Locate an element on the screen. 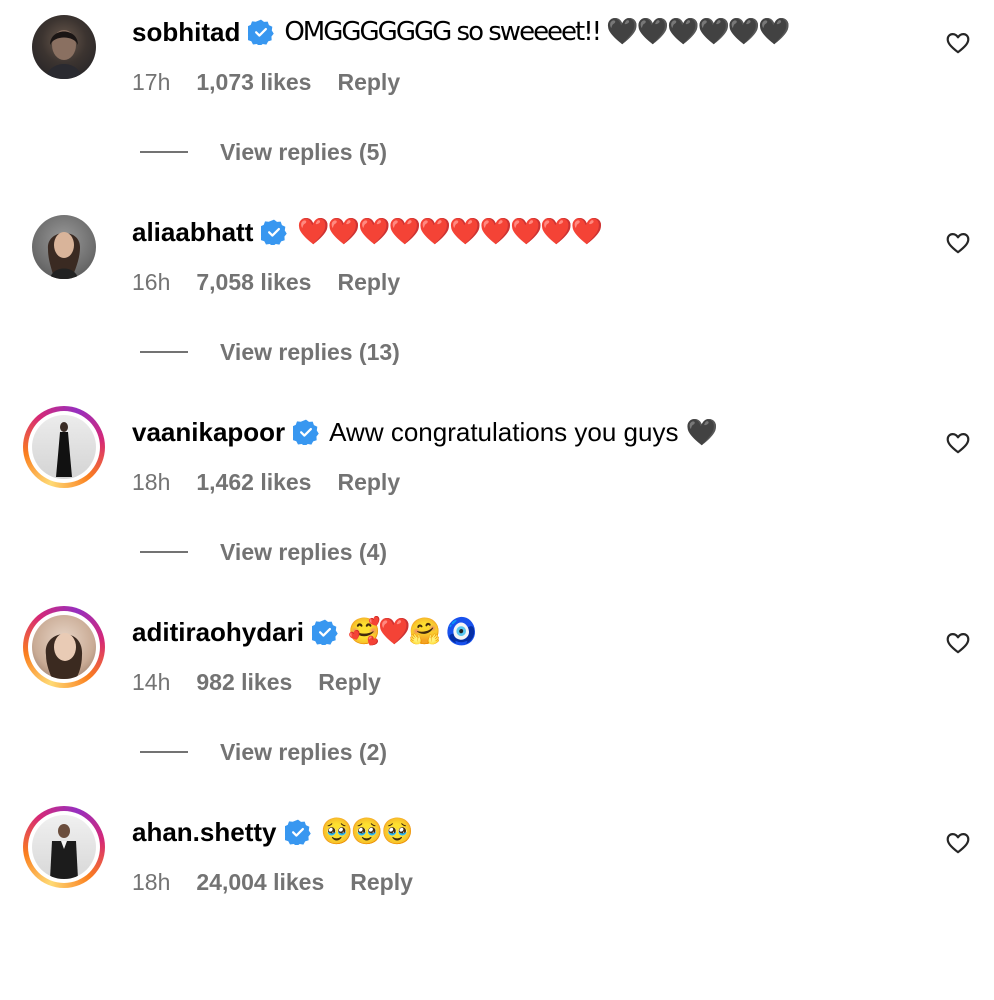  likes-count: 1,462 likes is located at coordinates (253, 482).